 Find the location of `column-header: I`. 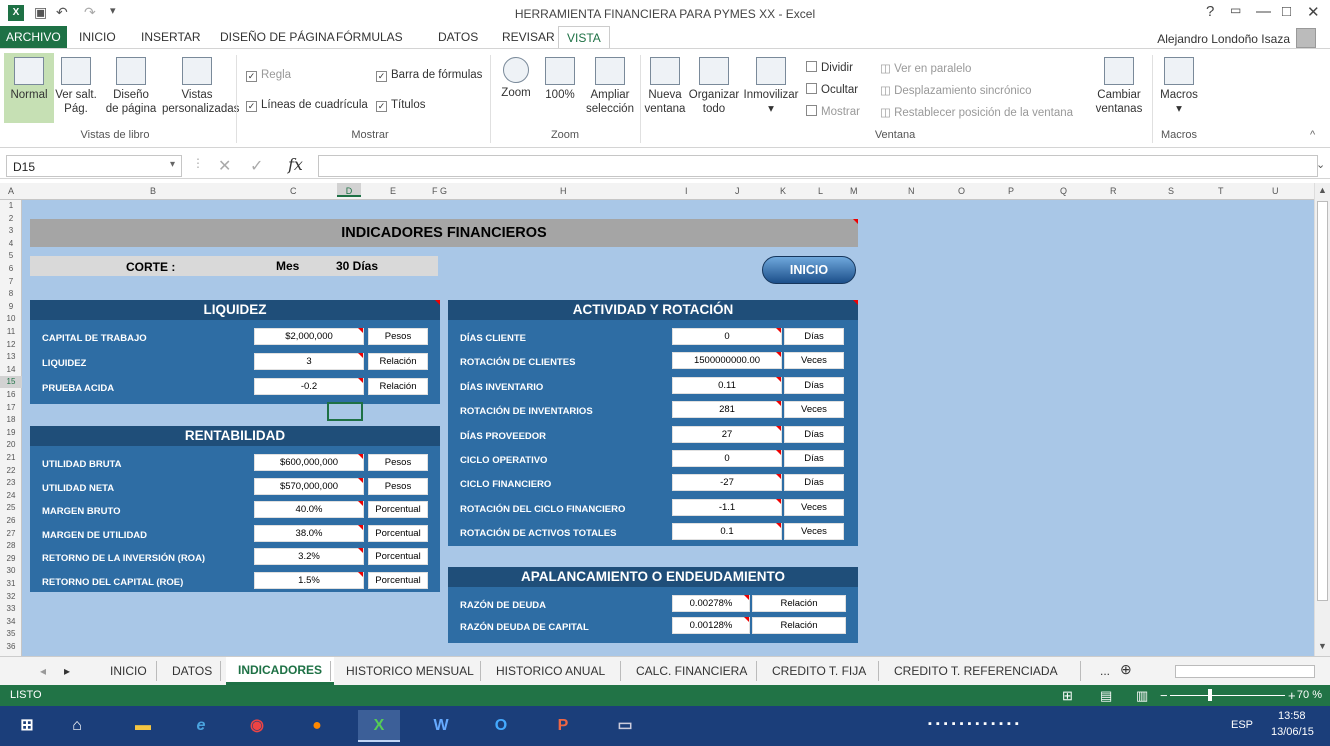

column-header: I is located at coordinates (686, 191).